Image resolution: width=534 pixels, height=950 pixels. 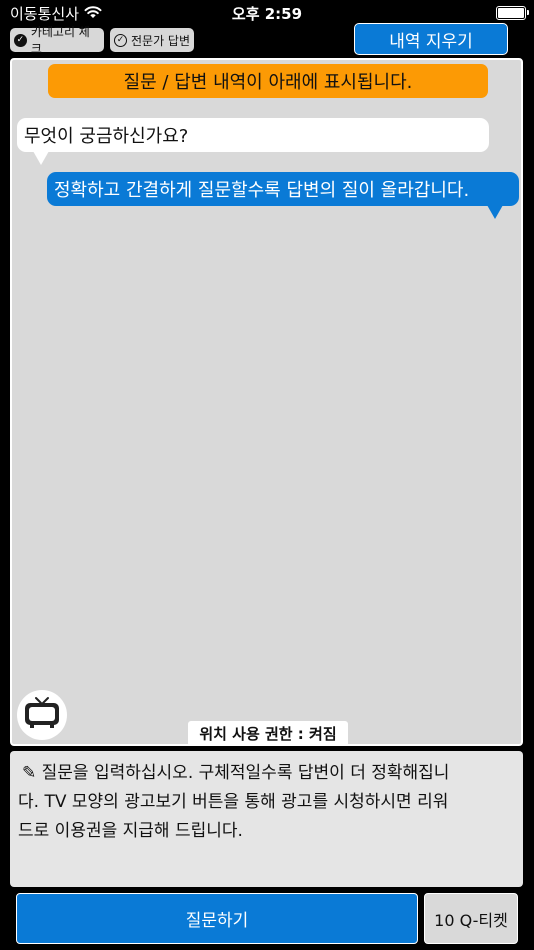 What do you see at coordinates (431, 39) in the screenshot?
I see `clear-history-button: 내역 지우기` at bounding box center [431, 39].